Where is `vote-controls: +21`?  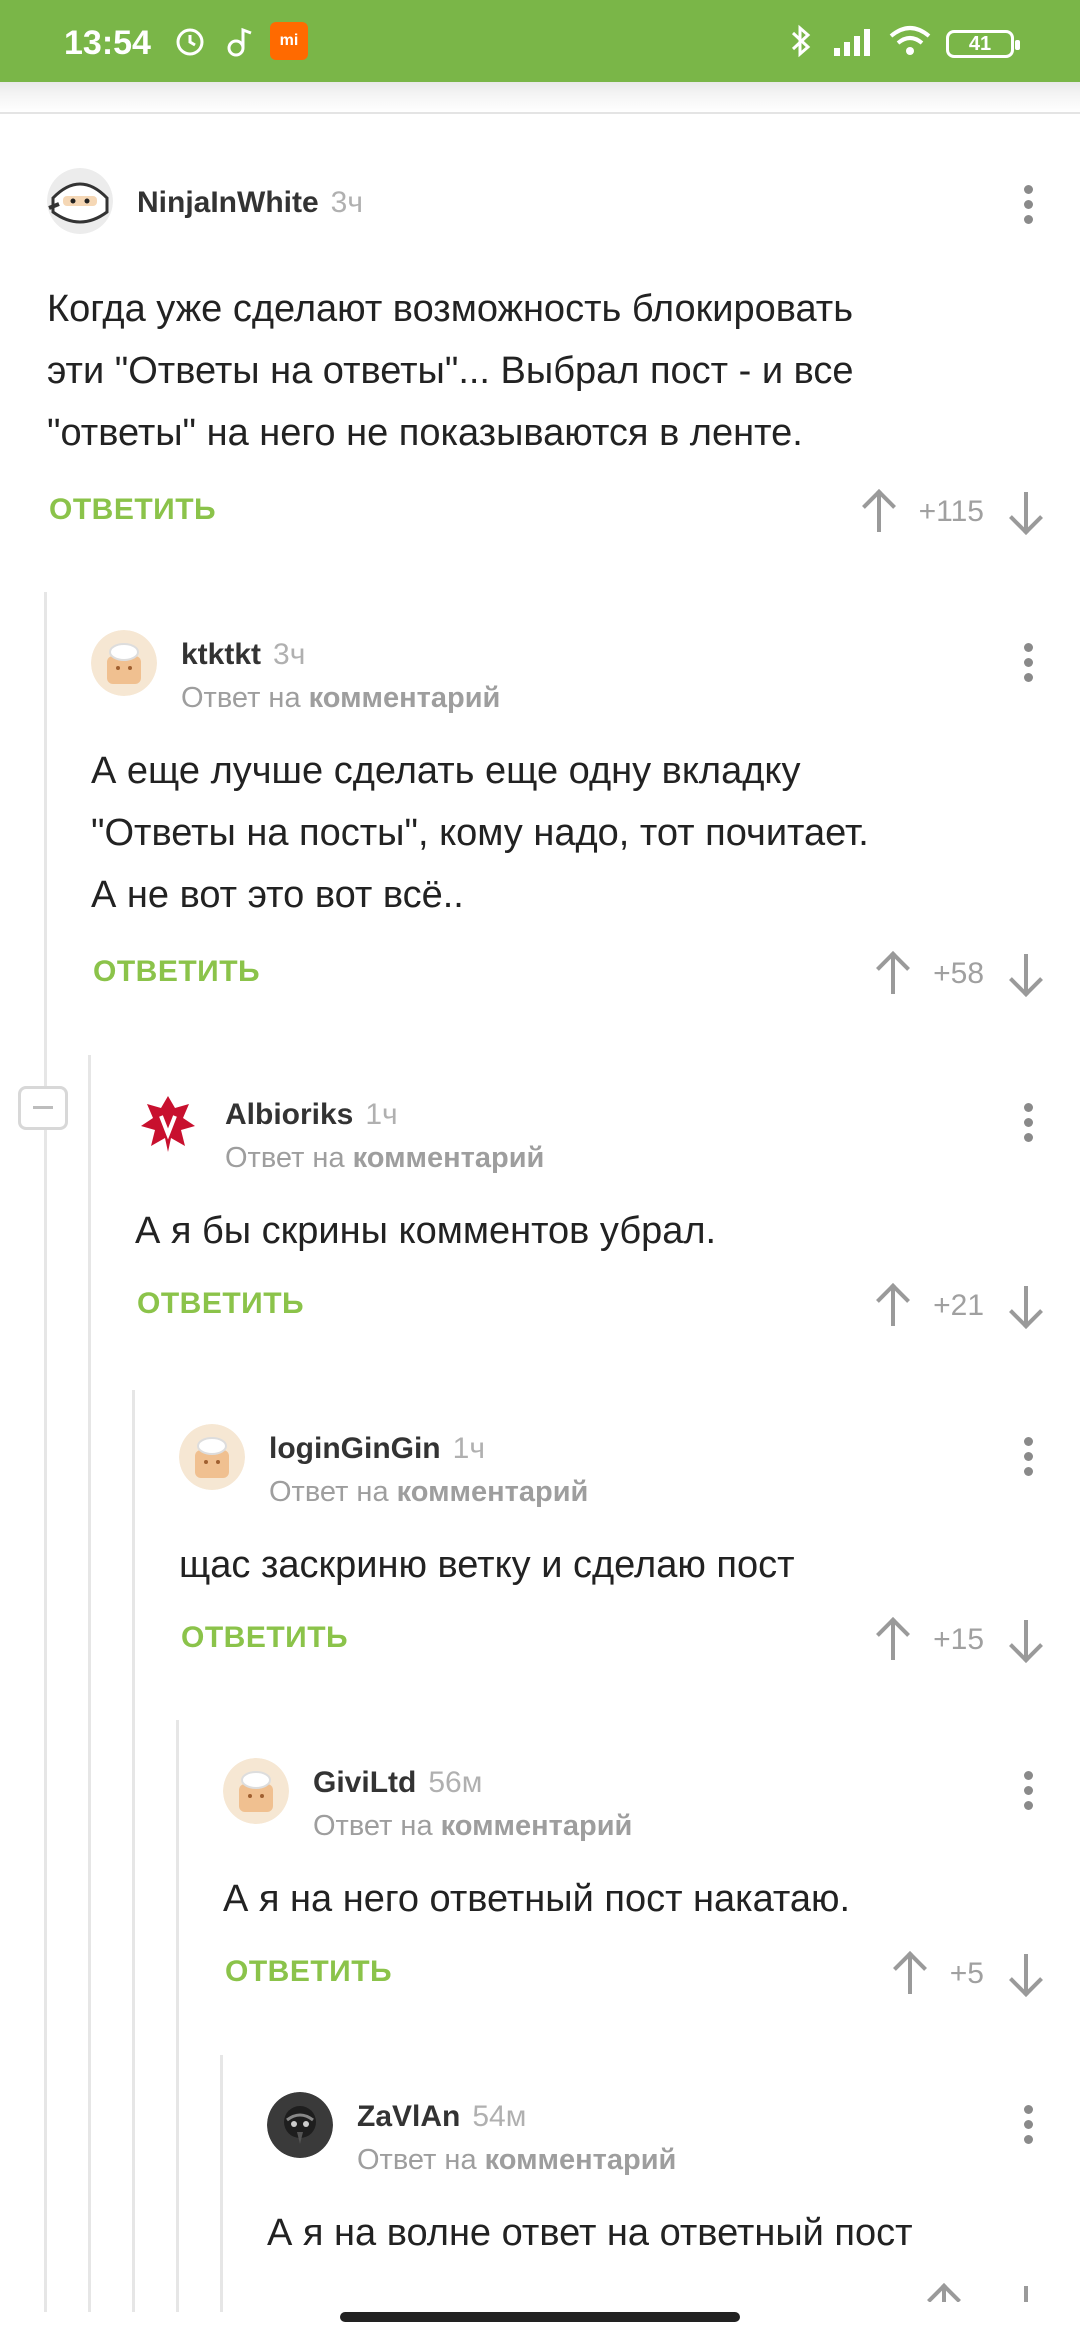 vote-controls: +21 is located at coordinates (959, 1306).